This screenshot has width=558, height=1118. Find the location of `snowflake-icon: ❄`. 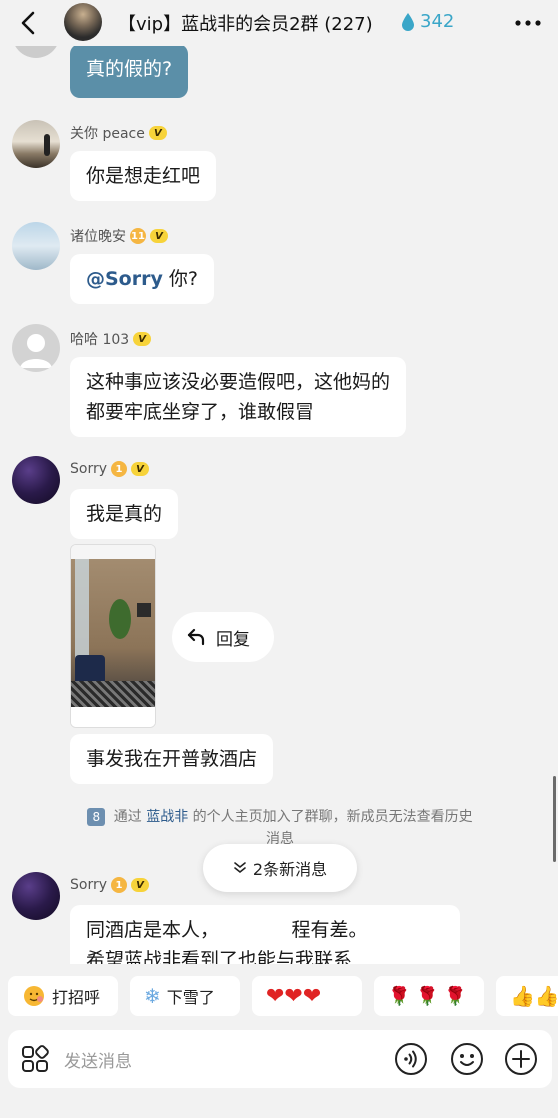

snowflake-icon: ❄ is located at coordinates (152, 996).